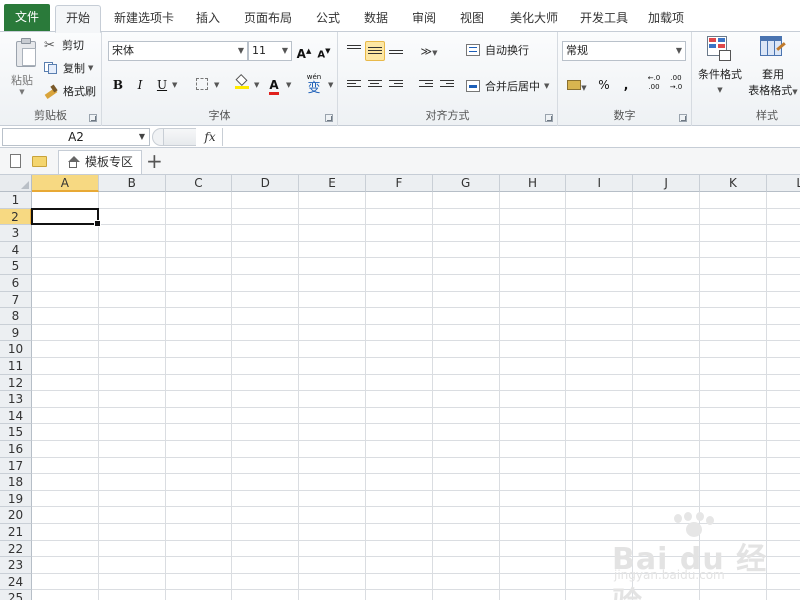 The image size is (800, 600). What do you see at coordinates (162, 85) in the screenshot?
I see `underline-button: U` at bounding box center [162, 85].